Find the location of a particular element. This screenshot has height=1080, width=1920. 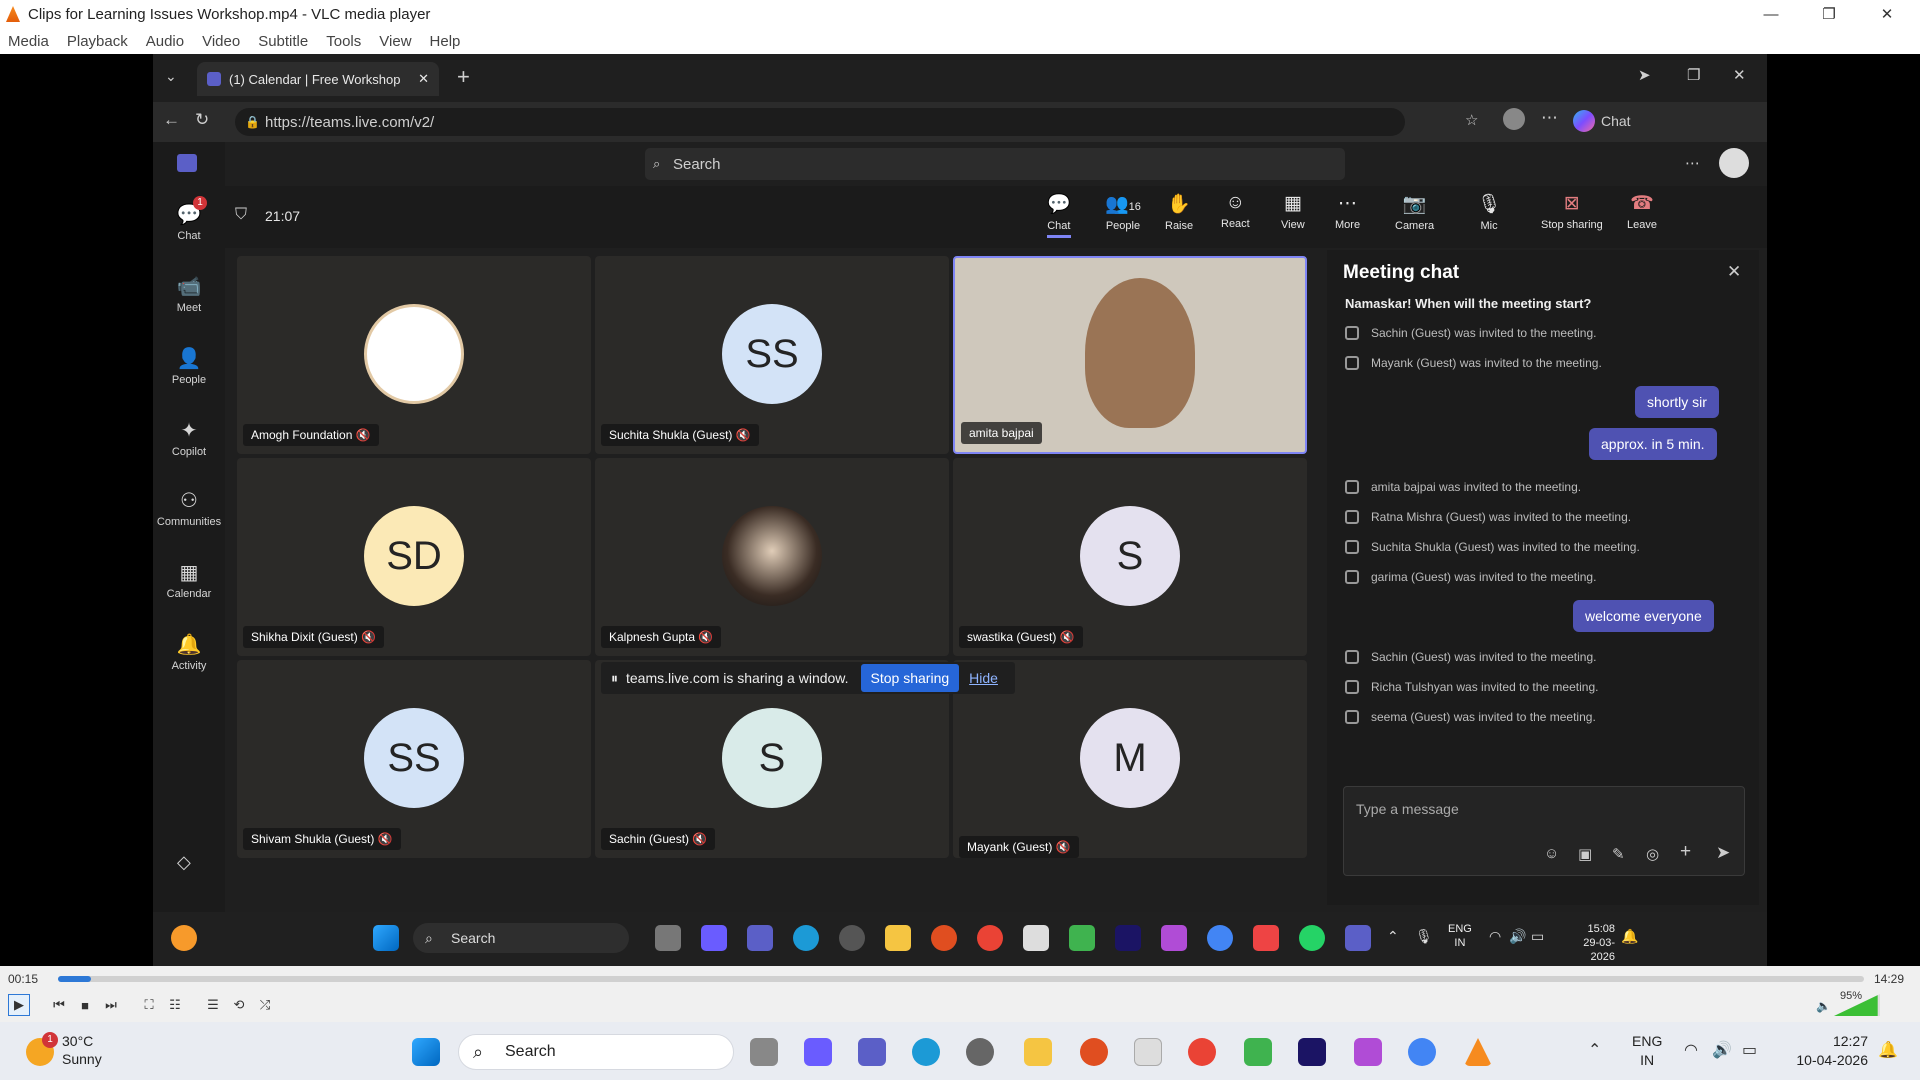

hide-link: Hide is located at coordinates (983, 678).